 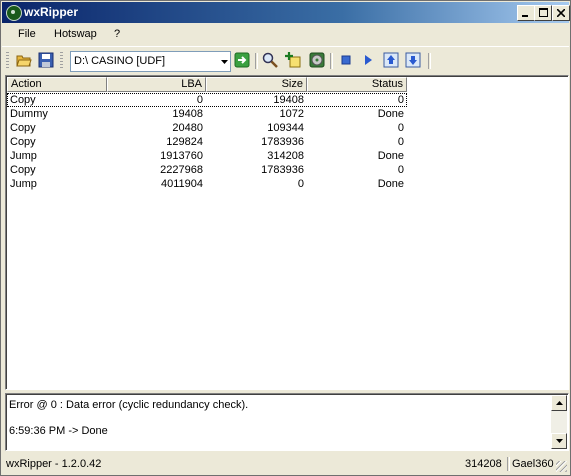 What do you see at coordinates (391, 60) in the screenshot?
I see `upload-icon` at bounding box center [391, 60].